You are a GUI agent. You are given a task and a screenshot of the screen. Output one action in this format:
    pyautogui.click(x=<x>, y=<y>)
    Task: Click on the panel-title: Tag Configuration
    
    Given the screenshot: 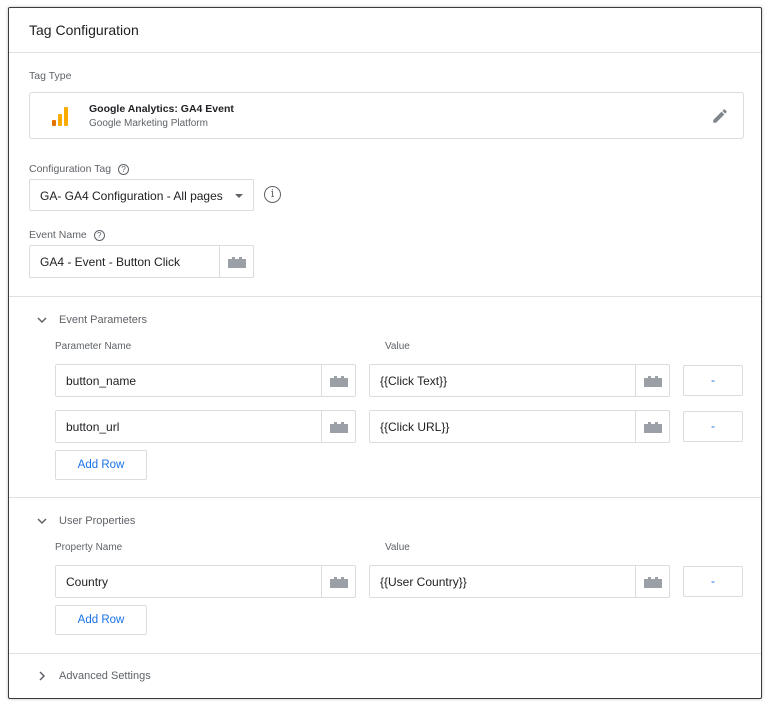 What is the action you would take?
    pyautogui.click(x=84, y=30)
    